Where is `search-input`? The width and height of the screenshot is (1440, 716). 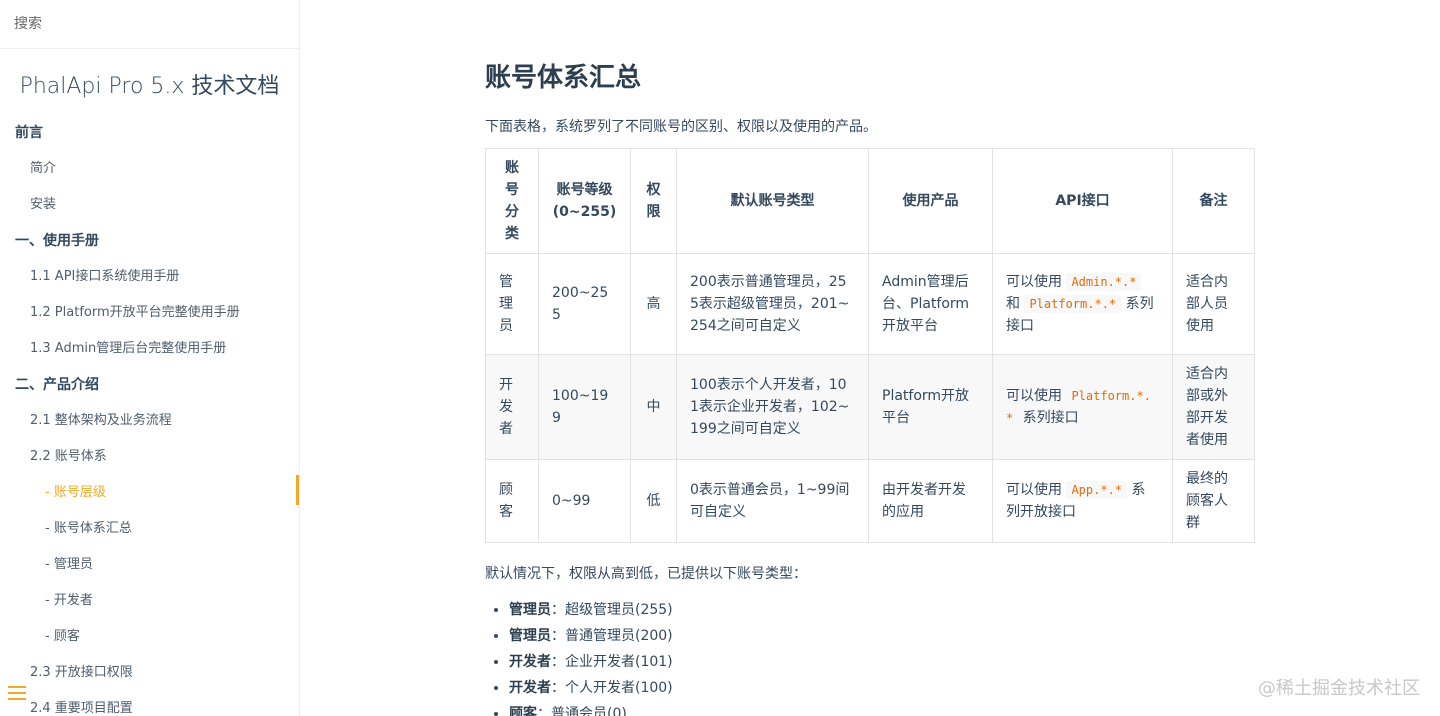
search-input is located at coordinates (149, 24).